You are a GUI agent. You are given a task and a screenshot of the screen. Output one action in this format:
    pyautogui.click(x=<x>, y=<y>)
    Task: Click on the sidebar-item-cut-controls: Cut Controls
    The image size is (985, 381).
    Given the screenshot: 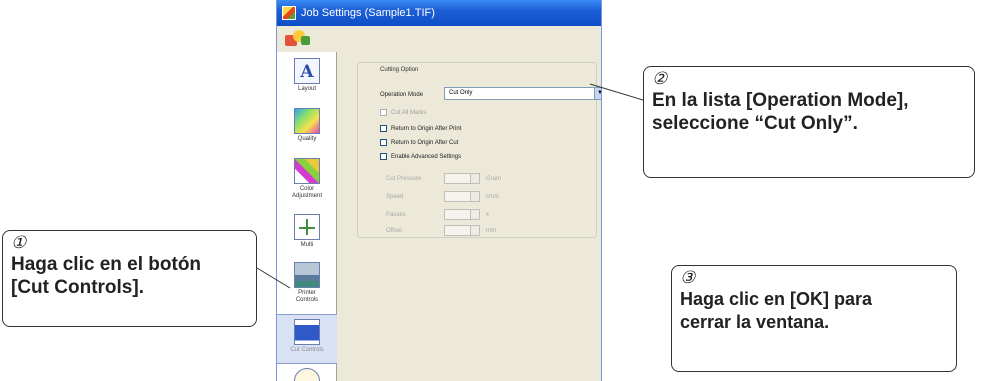 What is the action you would take?
    pyautogui.click(x=307, y=339)
    